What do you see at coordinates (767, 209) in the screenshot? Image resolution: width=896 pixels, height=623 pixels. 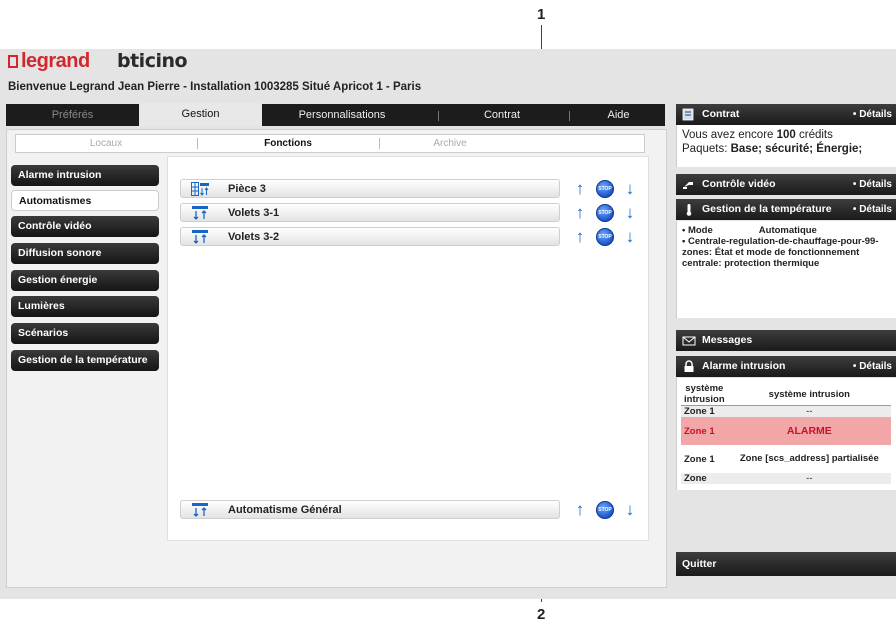 I see `temperature-title: Gestion de la température` at bounding box center [767, 209].